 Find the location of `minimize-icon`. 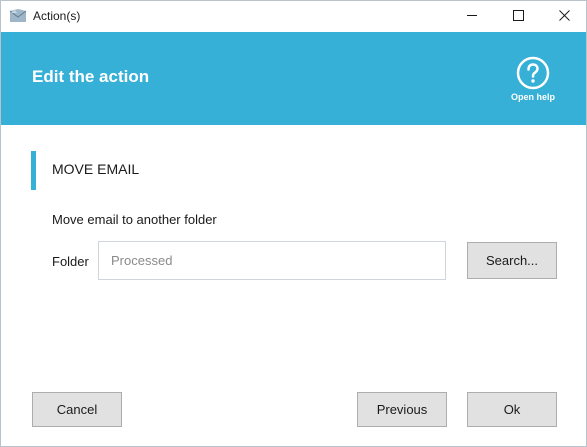

minimize-icon is located at coordinates (472, 17).